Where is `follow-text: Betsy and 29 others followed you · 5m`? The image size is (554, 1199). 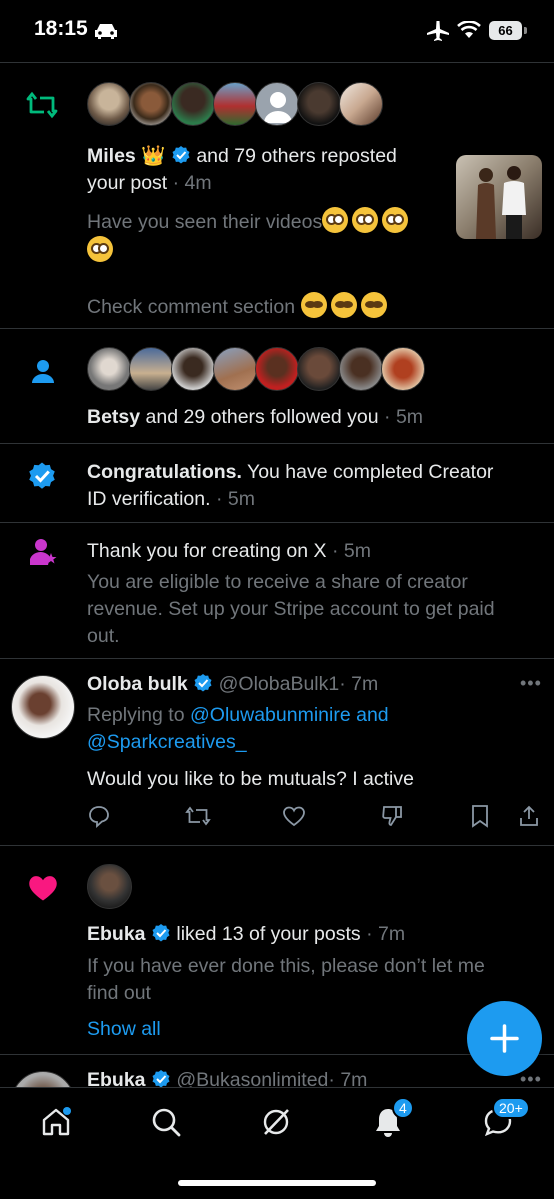 follow-text: Betsy and 29 others followed you · 5m is located at coordinates (312, 417).